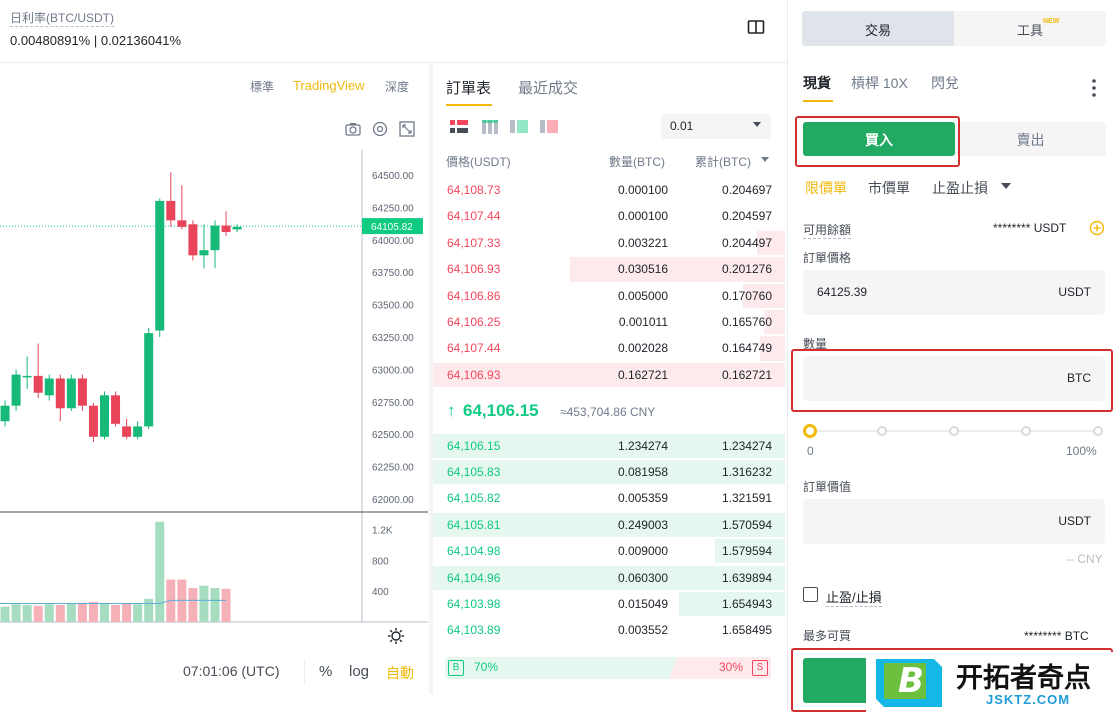 The image size is (1116, 713). I want to click on tab-trade: 交易, so click(878, 28).